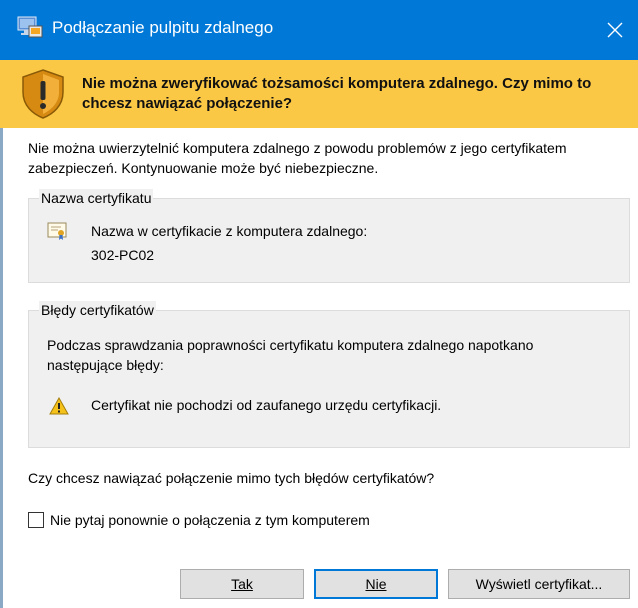 The height and width of the screenshot is (608, 638). What do you see at coordinates (57, 231) in the screenshot?
I see `certificate-icon` at bounding box center [57, 231].